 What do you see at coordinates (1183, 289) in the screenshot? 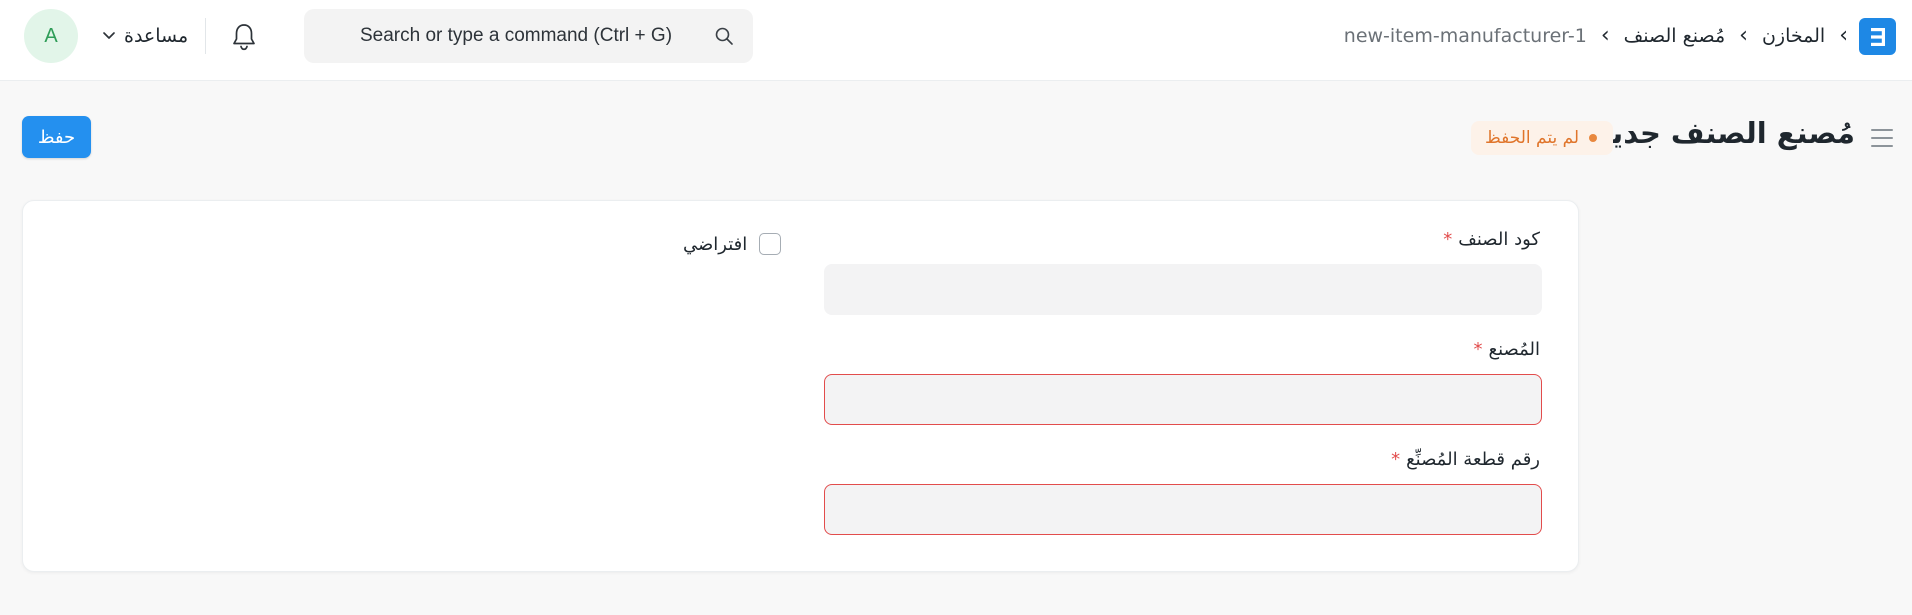
I see `item-code-input` at bounding box center [1183, 289].